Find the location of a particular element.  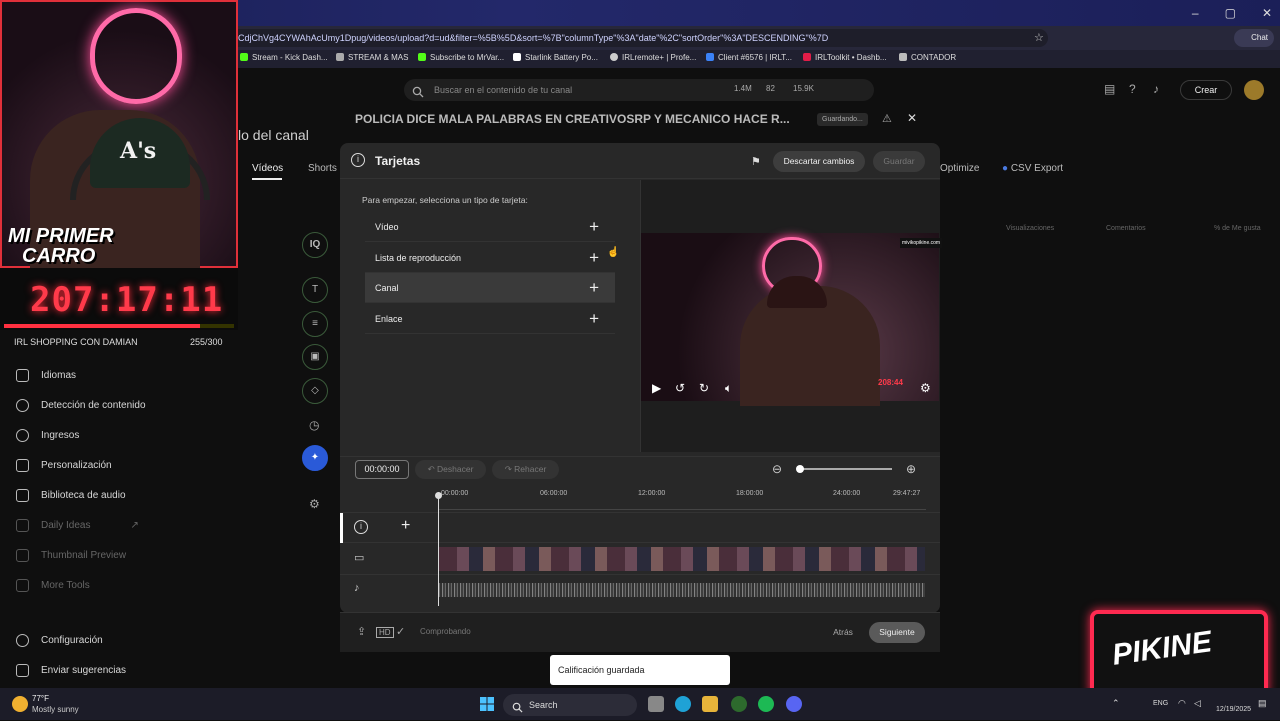

undo-button: ↶ Deshacer is located at coordinates (450, 469).